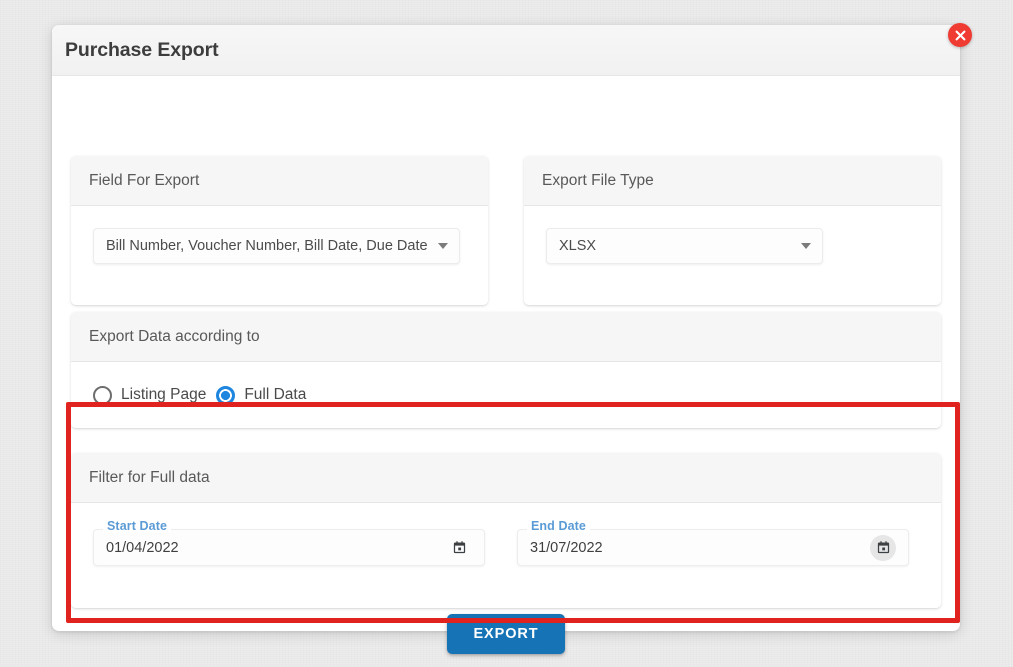  What do you see at coordinates (289, 547) in the screenshot?
I see `start-date-input: 01/04/2022` at bounding box center [289, 547].